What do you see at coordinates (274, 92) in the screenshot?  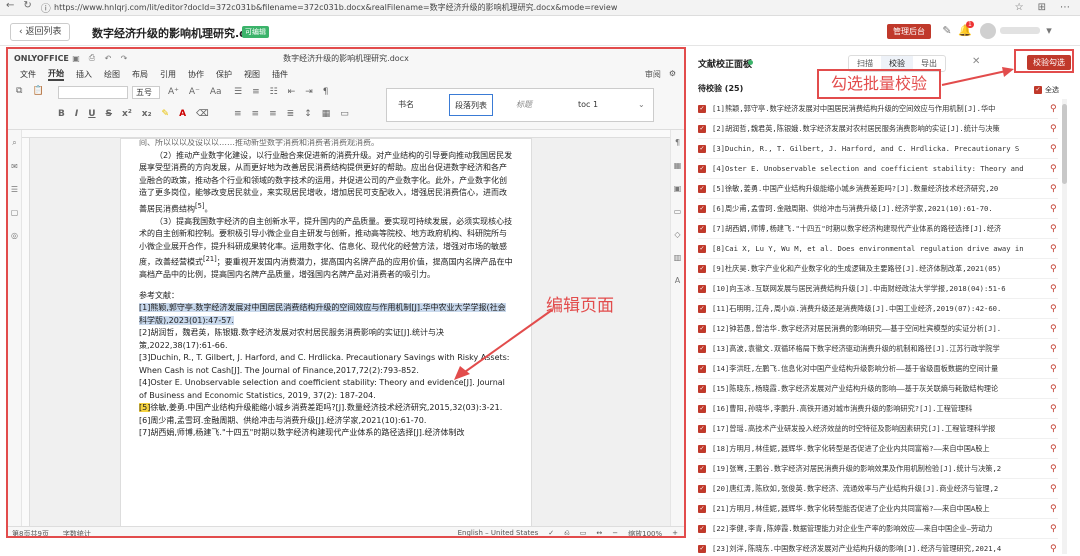 I see `multilevel-list-icon: ☷` at bounding box center [274, 92].